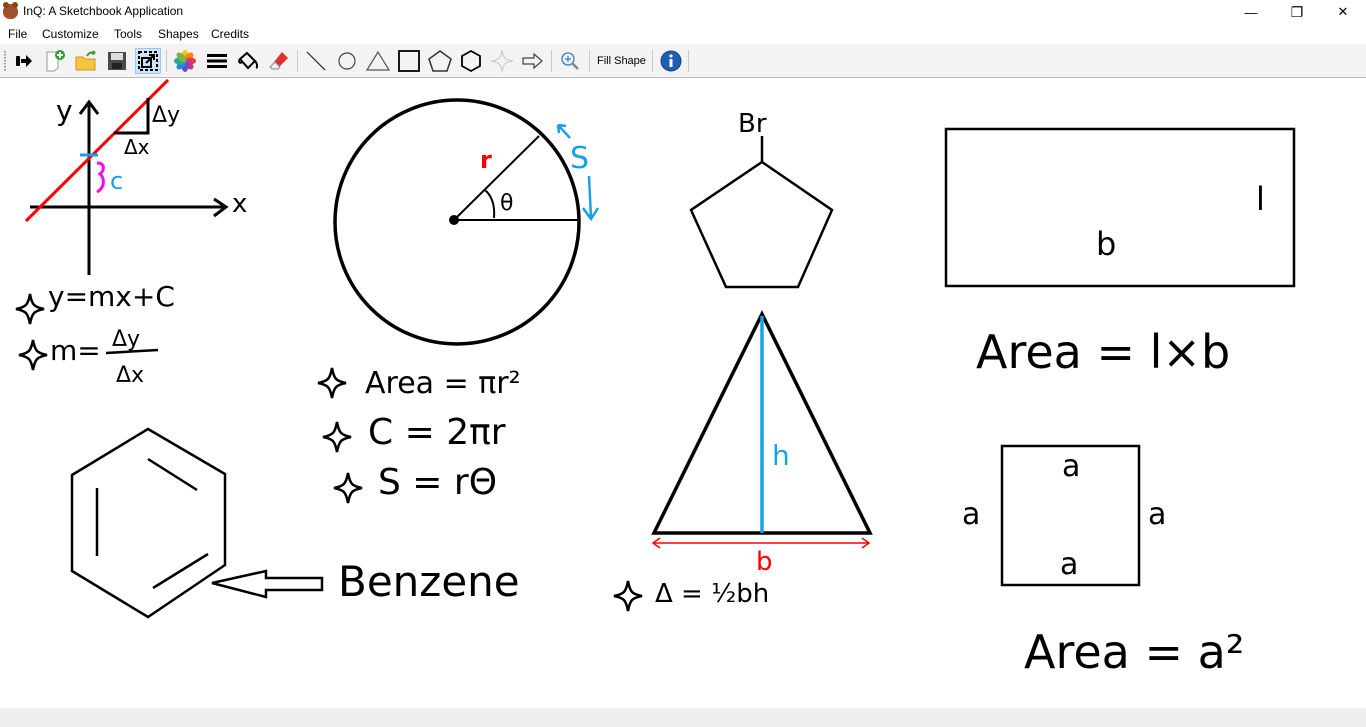  I want to click on menu-tools: Tools, so click(128, 34).